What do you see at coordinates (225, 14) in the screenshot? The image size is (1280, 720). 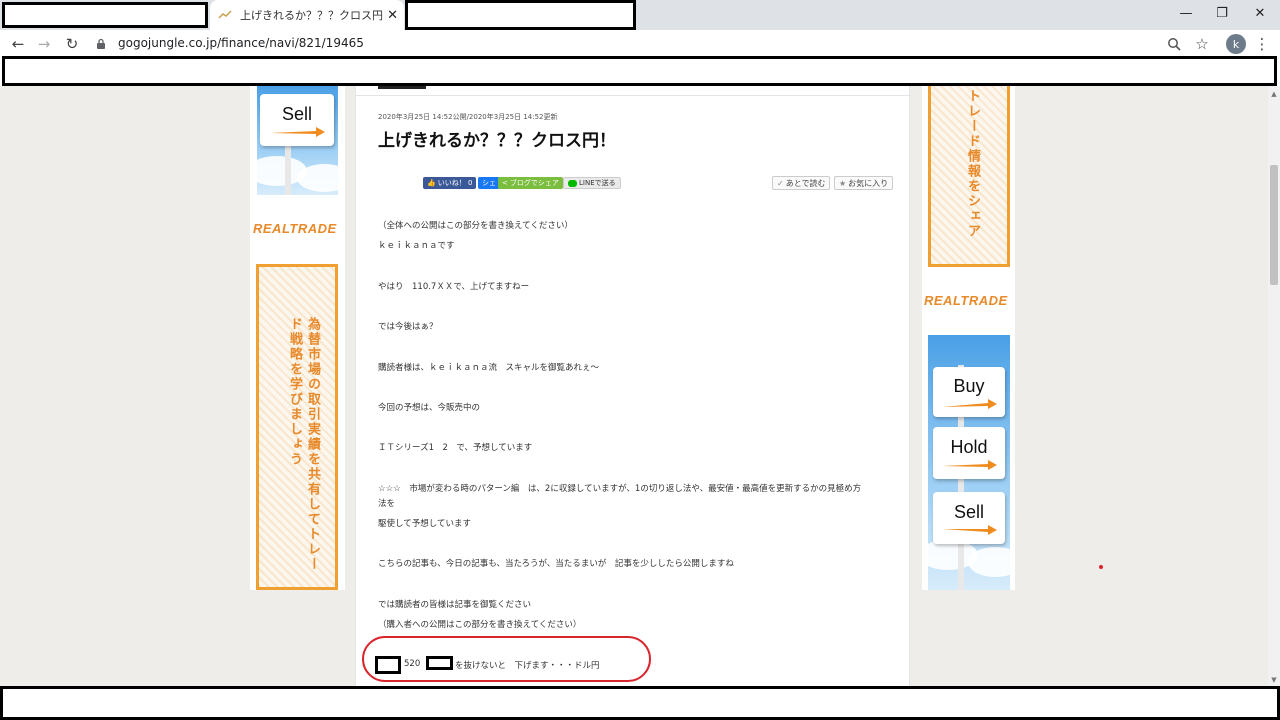 I see `site-favicon-icon` at bounding box center [225, 14].